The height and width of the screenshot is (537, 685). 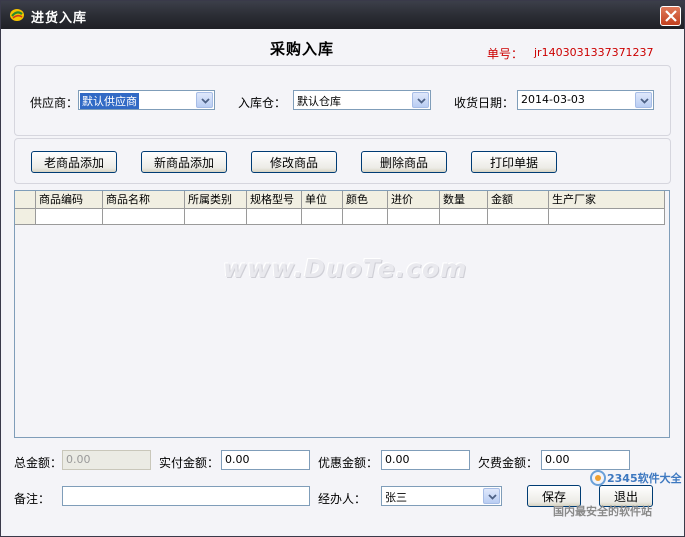 I want to click on receive-date-value: 2014-03-03, so click(x=553, y=99).